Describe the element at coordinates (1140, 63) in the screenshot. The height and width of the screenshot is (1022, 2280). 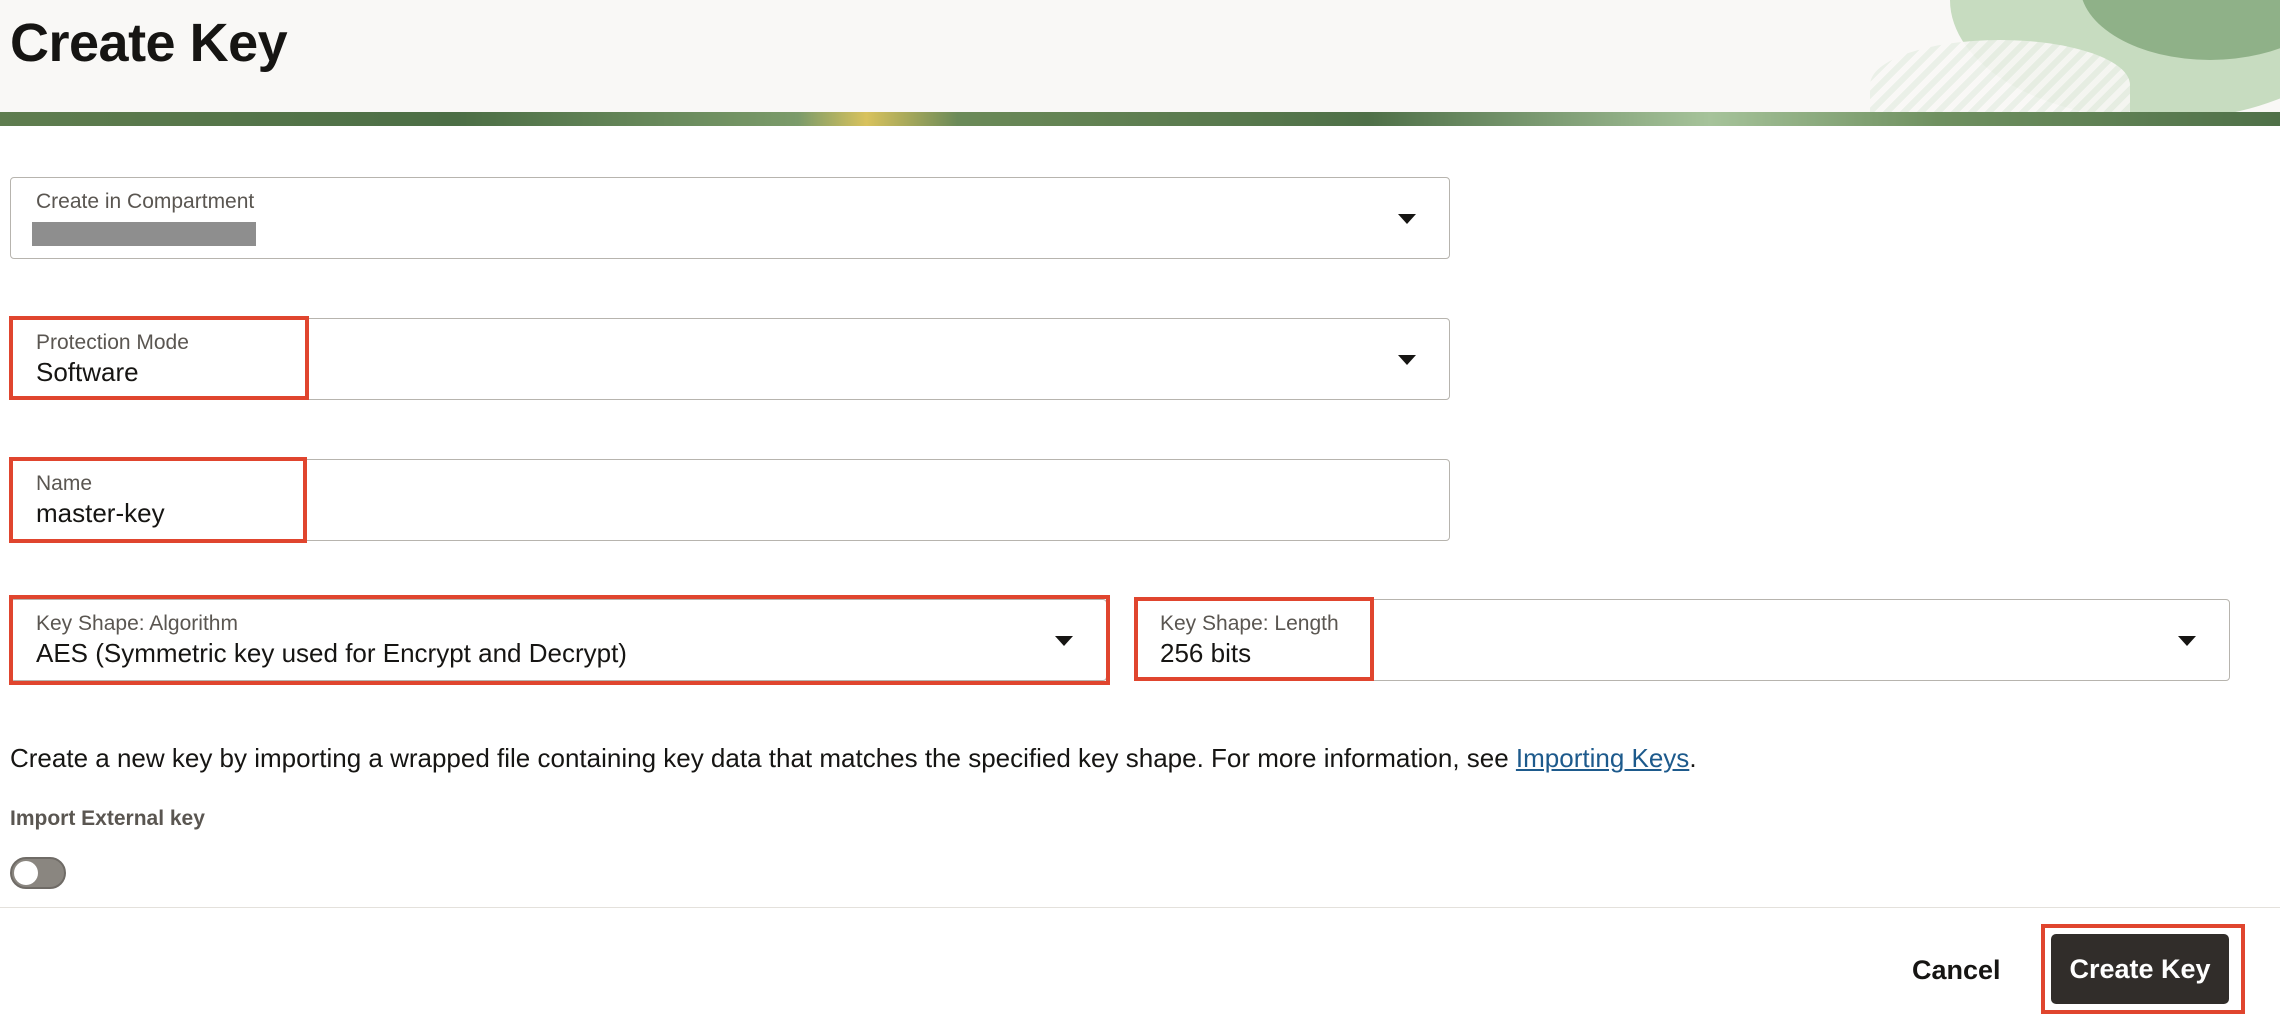
I see `page-header: Create Key` at that location.